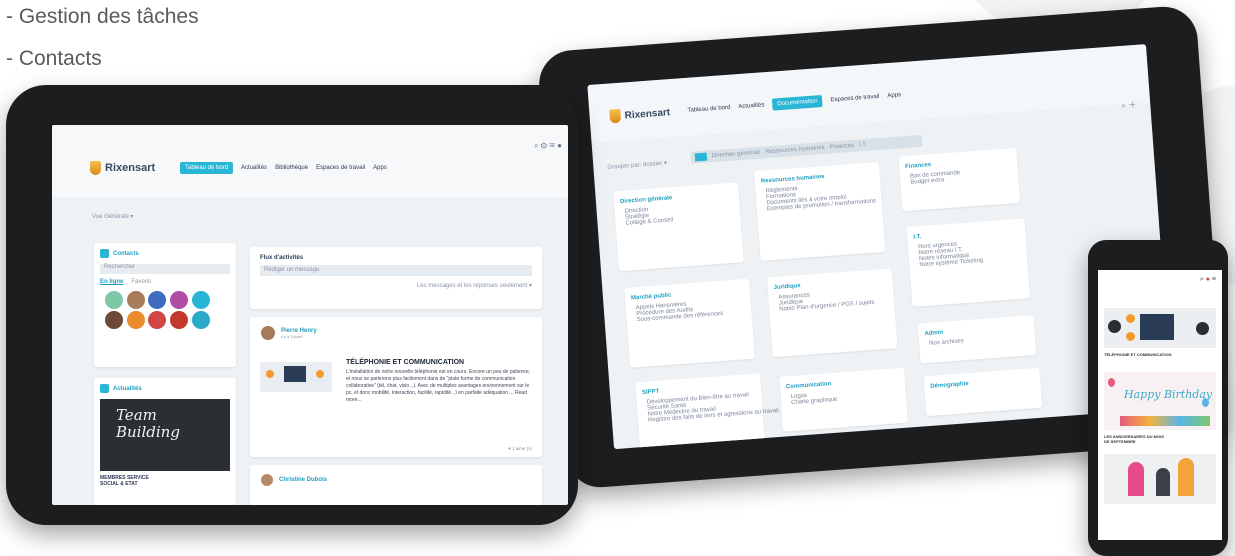 The image size is (1235, 556). What do you see at coordinates (637, 165) in the screenshot?
I see `group-by-select: Grouper par: dossier ▾` at bounding box center [637, 165].